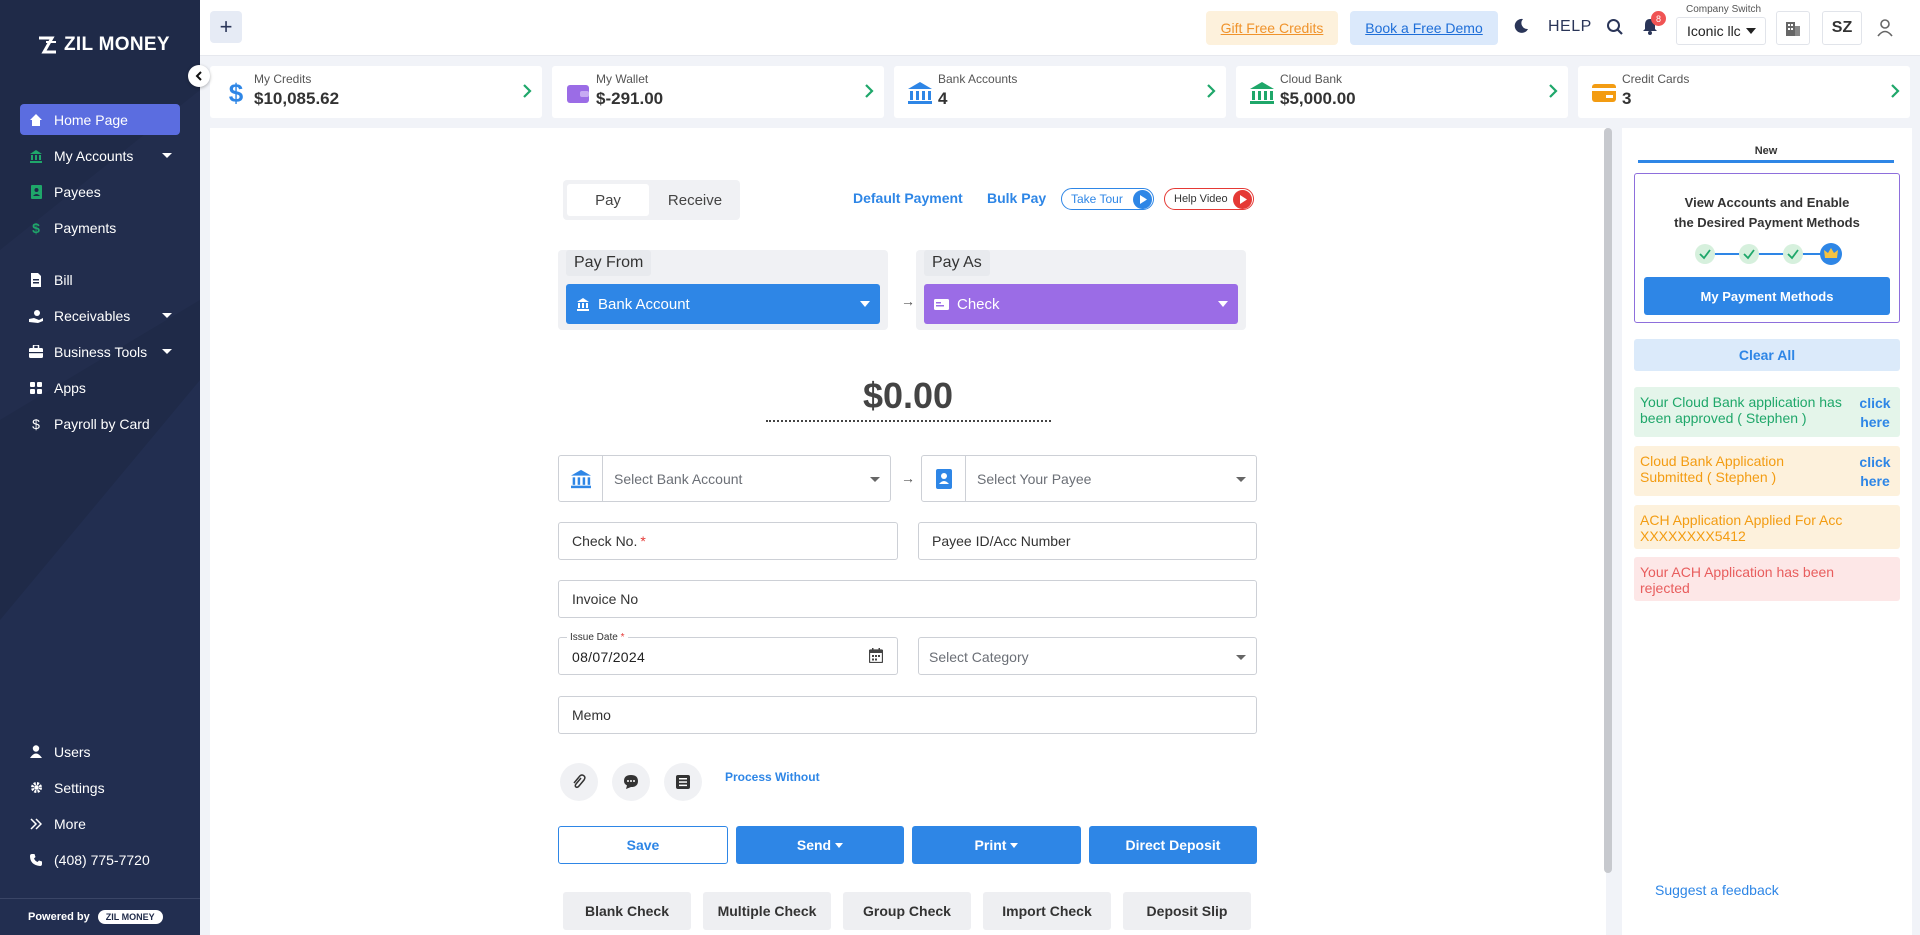 This screenshot has width=1920, height=935. I want to click on summary-card-my-wallet: My Wallet $-291.00, so click(718, 92).